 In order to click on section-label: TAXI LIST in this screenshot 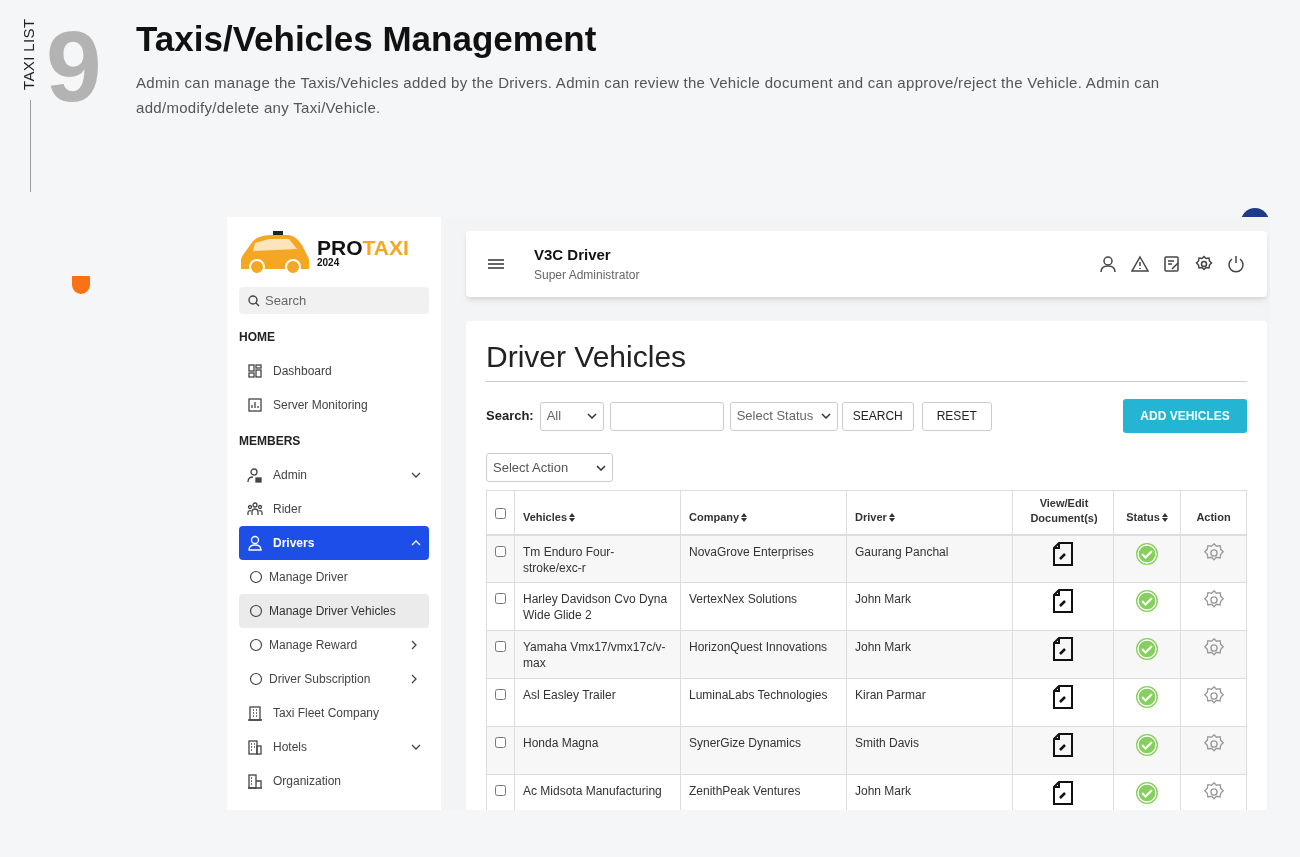, I will do `click(29, 54)`.